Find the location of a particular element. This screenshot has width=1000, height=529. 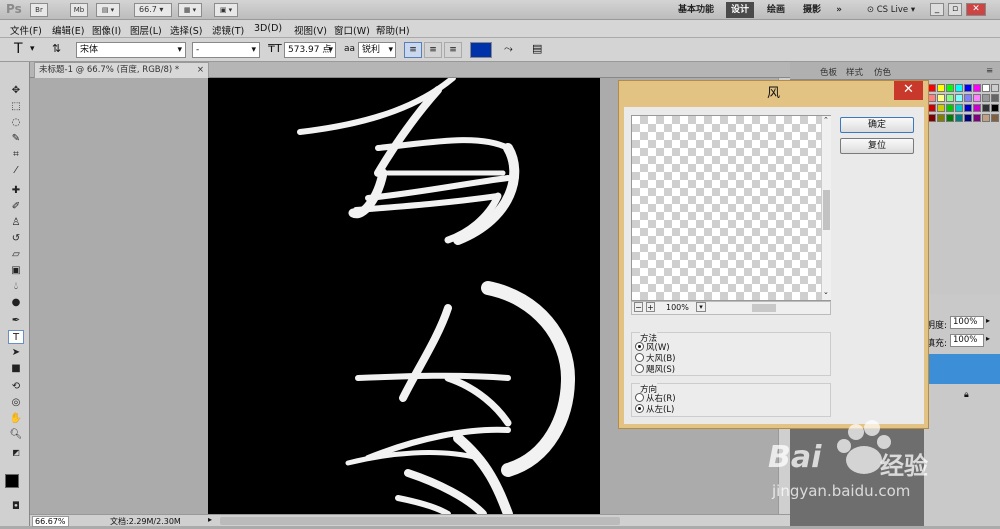

font-size-select: 573.97 点 ▾ is located at coordinates (310, 50).